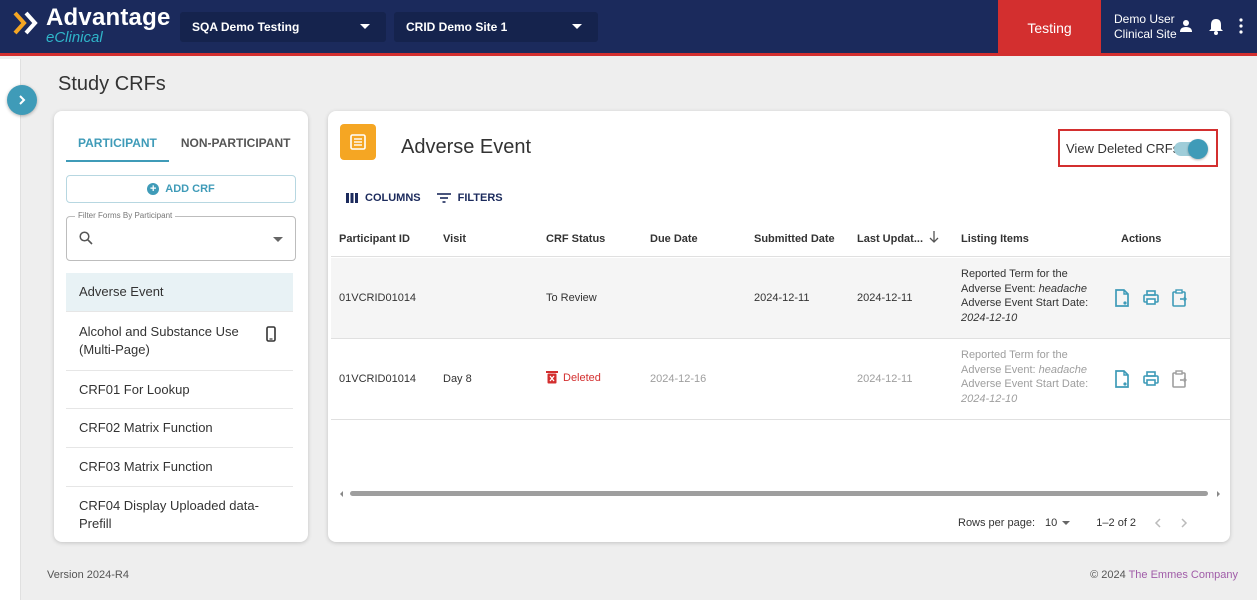  Describe the element at coordinates (997, 523) in the screenshot. I see `rows-per-page-label: Rows per page:` at that location.